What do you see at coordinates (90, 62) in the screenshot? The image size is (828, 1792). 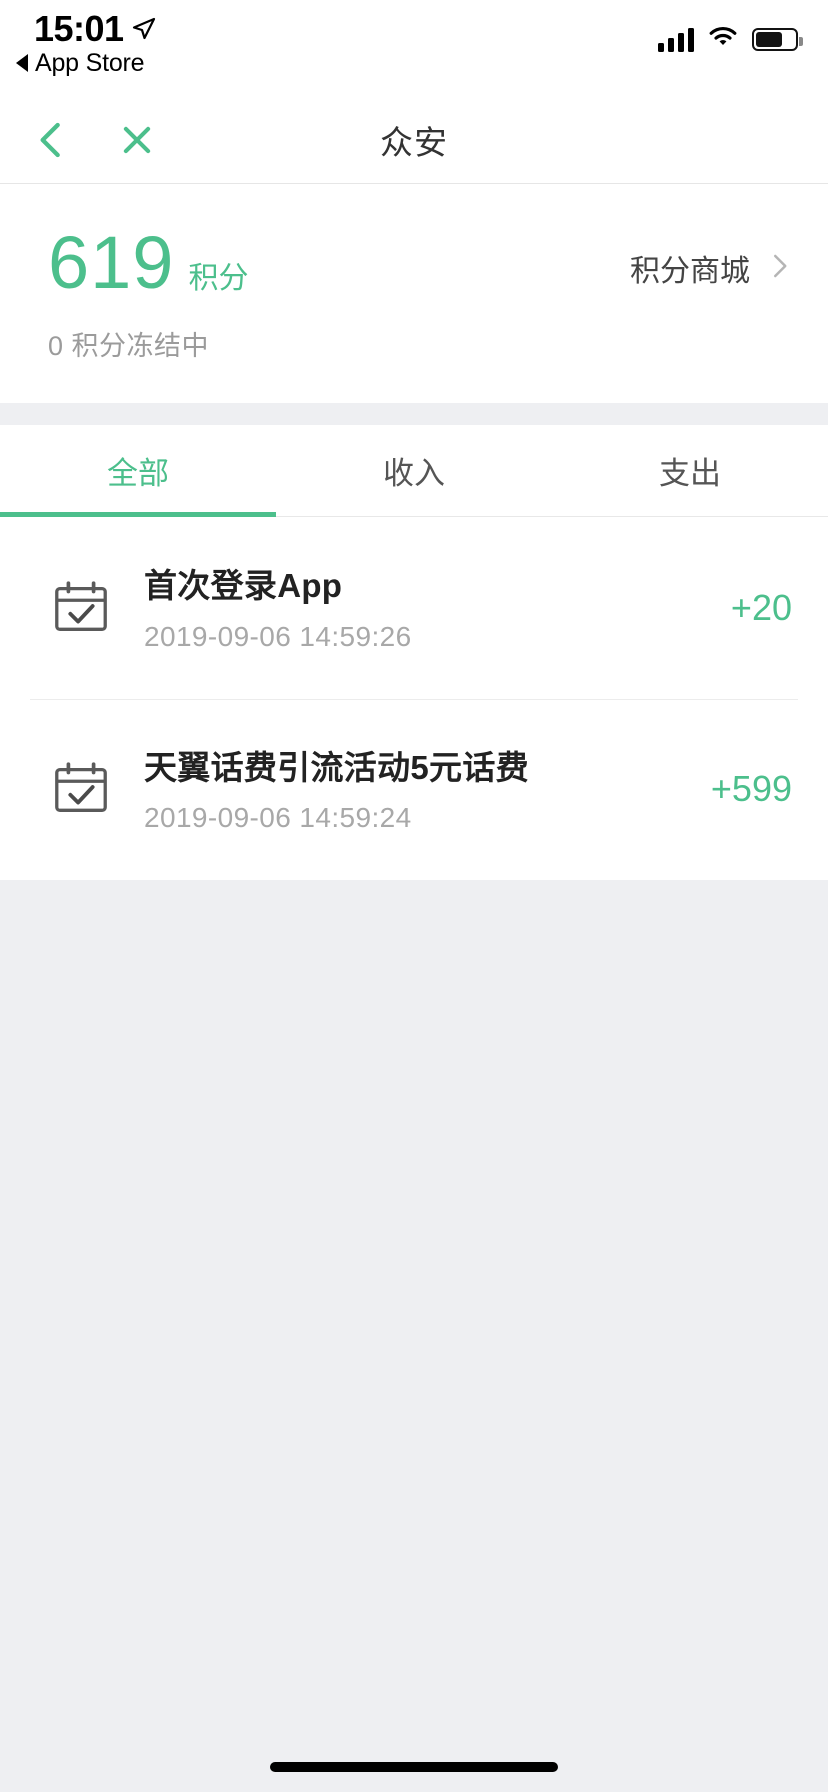 I see `back-app-label: App Store` at bounding box center [90, 62].